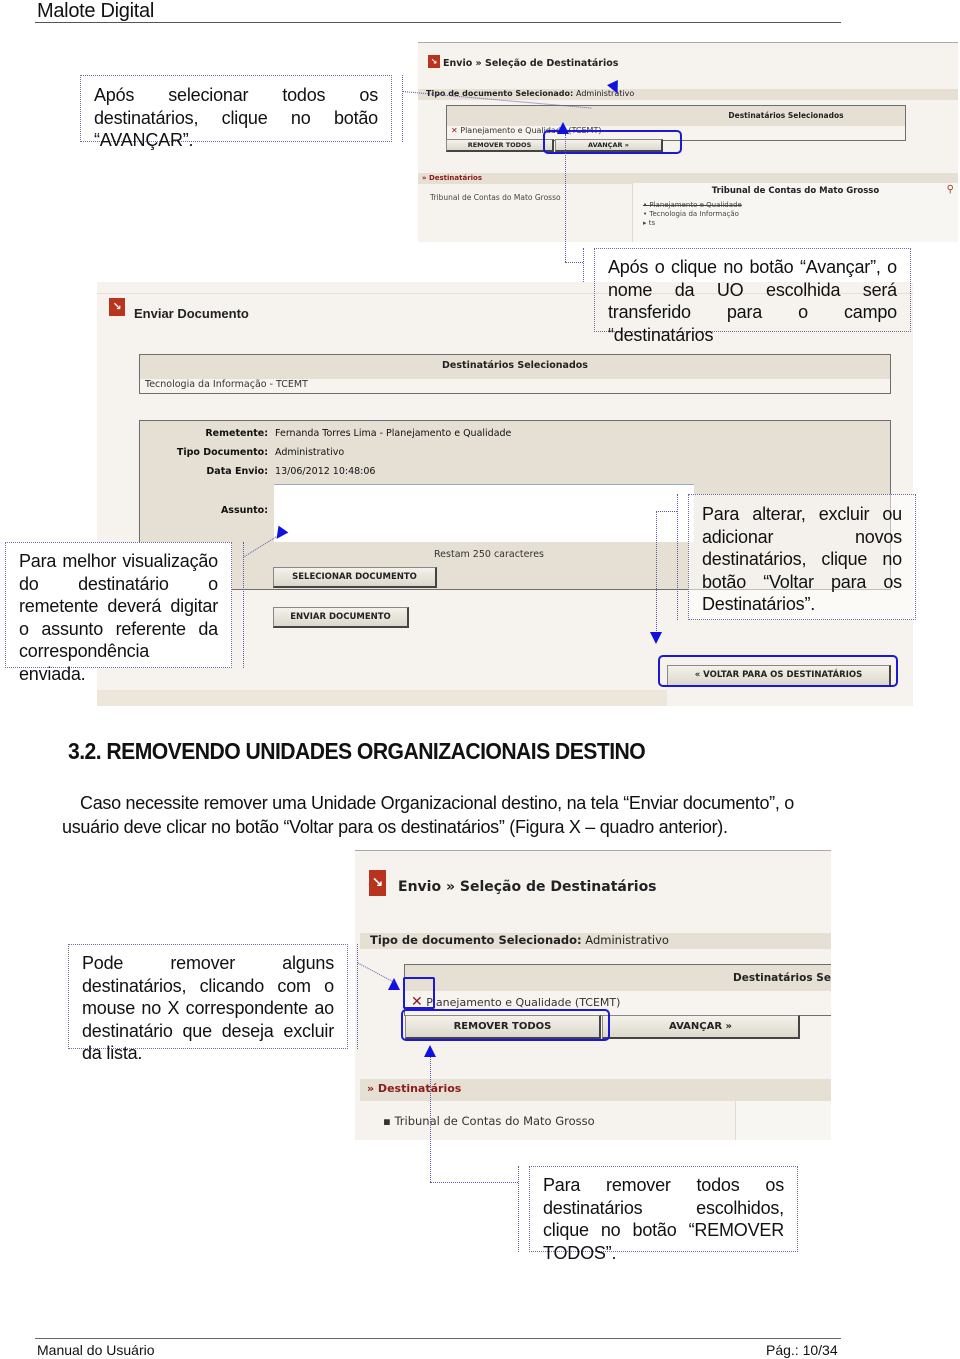 The image size is (960, 1359). Describe the element at coordinates (505, 1025) in the screenshot. I see `highlight-remove-all-button` at that location.